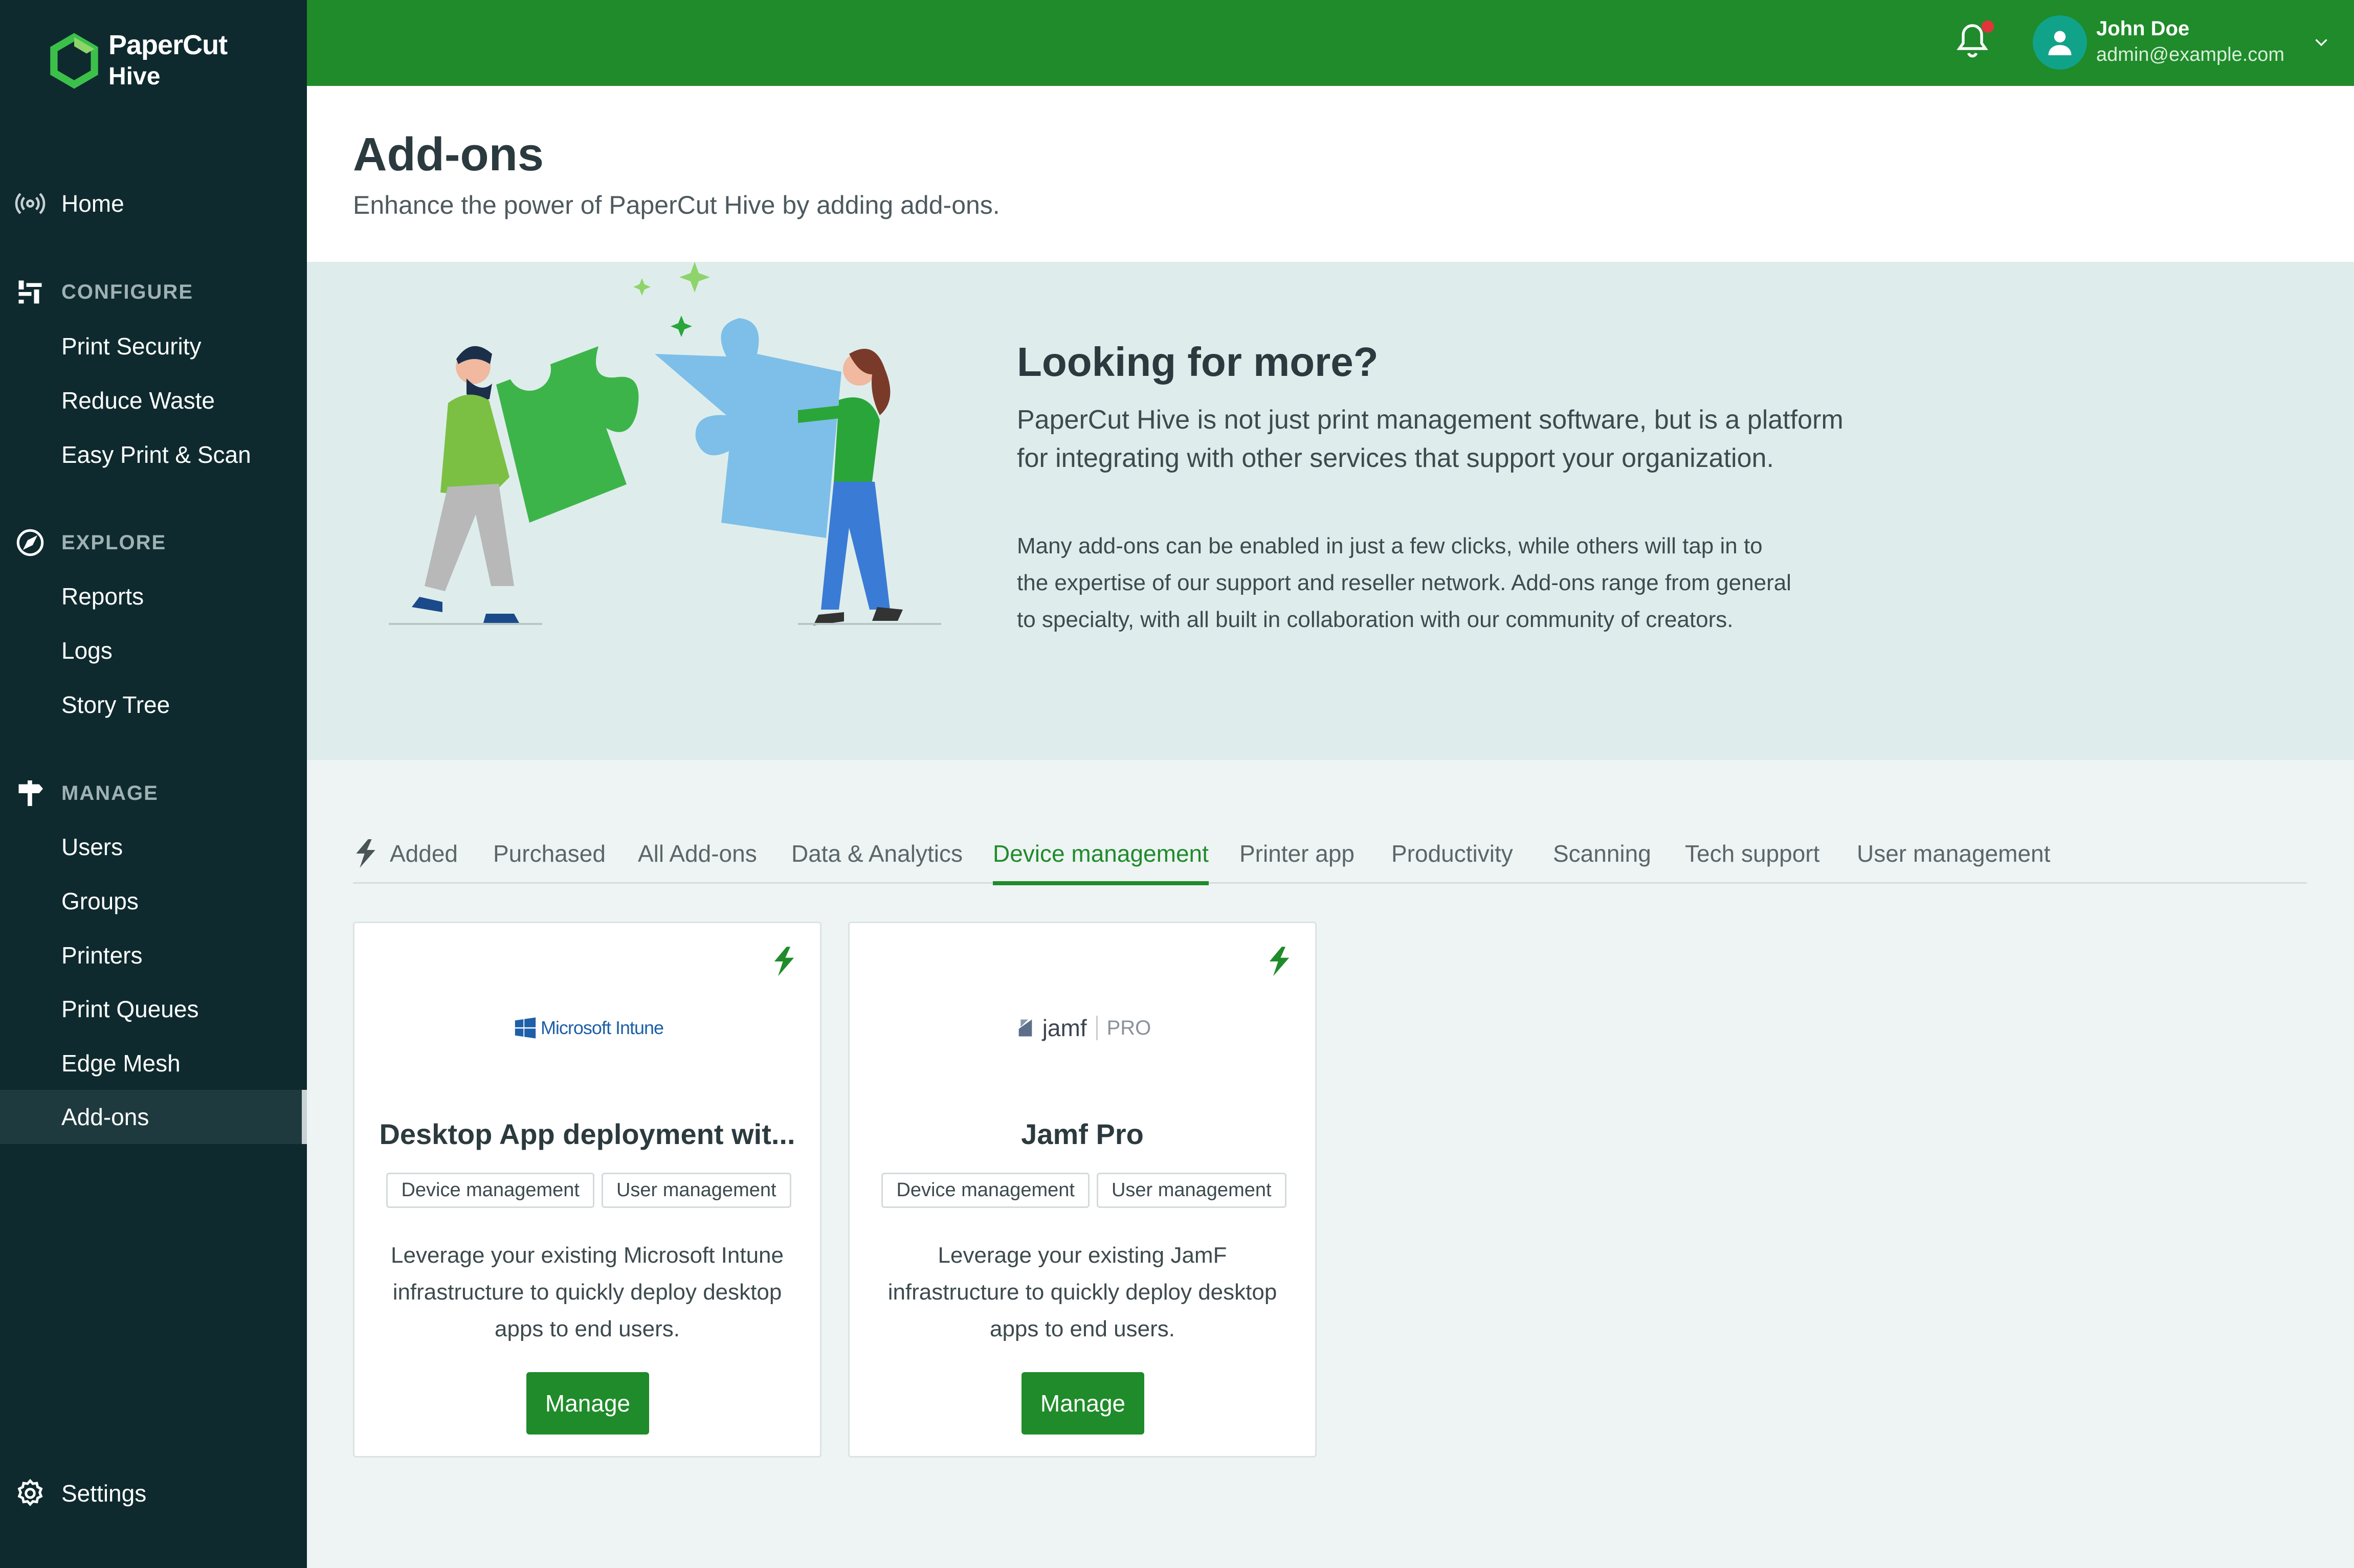  Describe the element at coordinates (1064, 1028) in the screenshot. I see `logo-text: jamf` at that location.